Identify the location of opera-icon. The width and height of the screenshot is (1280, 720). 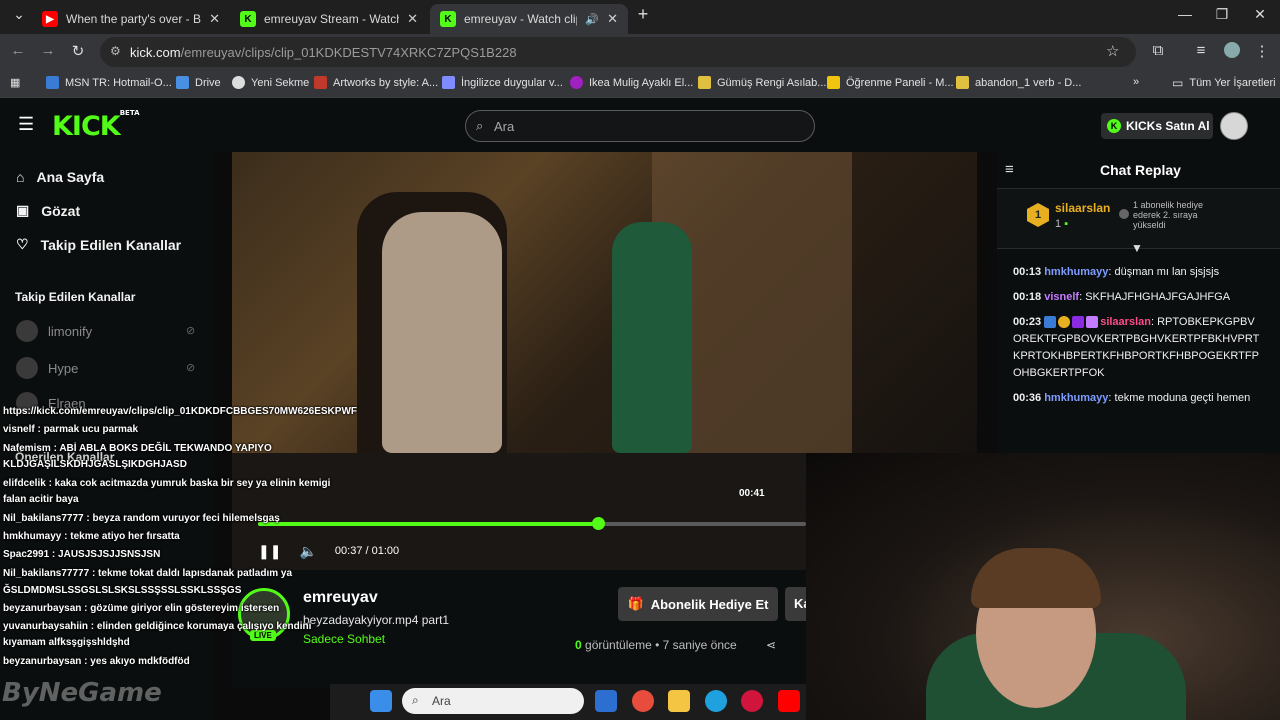
(752, 701).